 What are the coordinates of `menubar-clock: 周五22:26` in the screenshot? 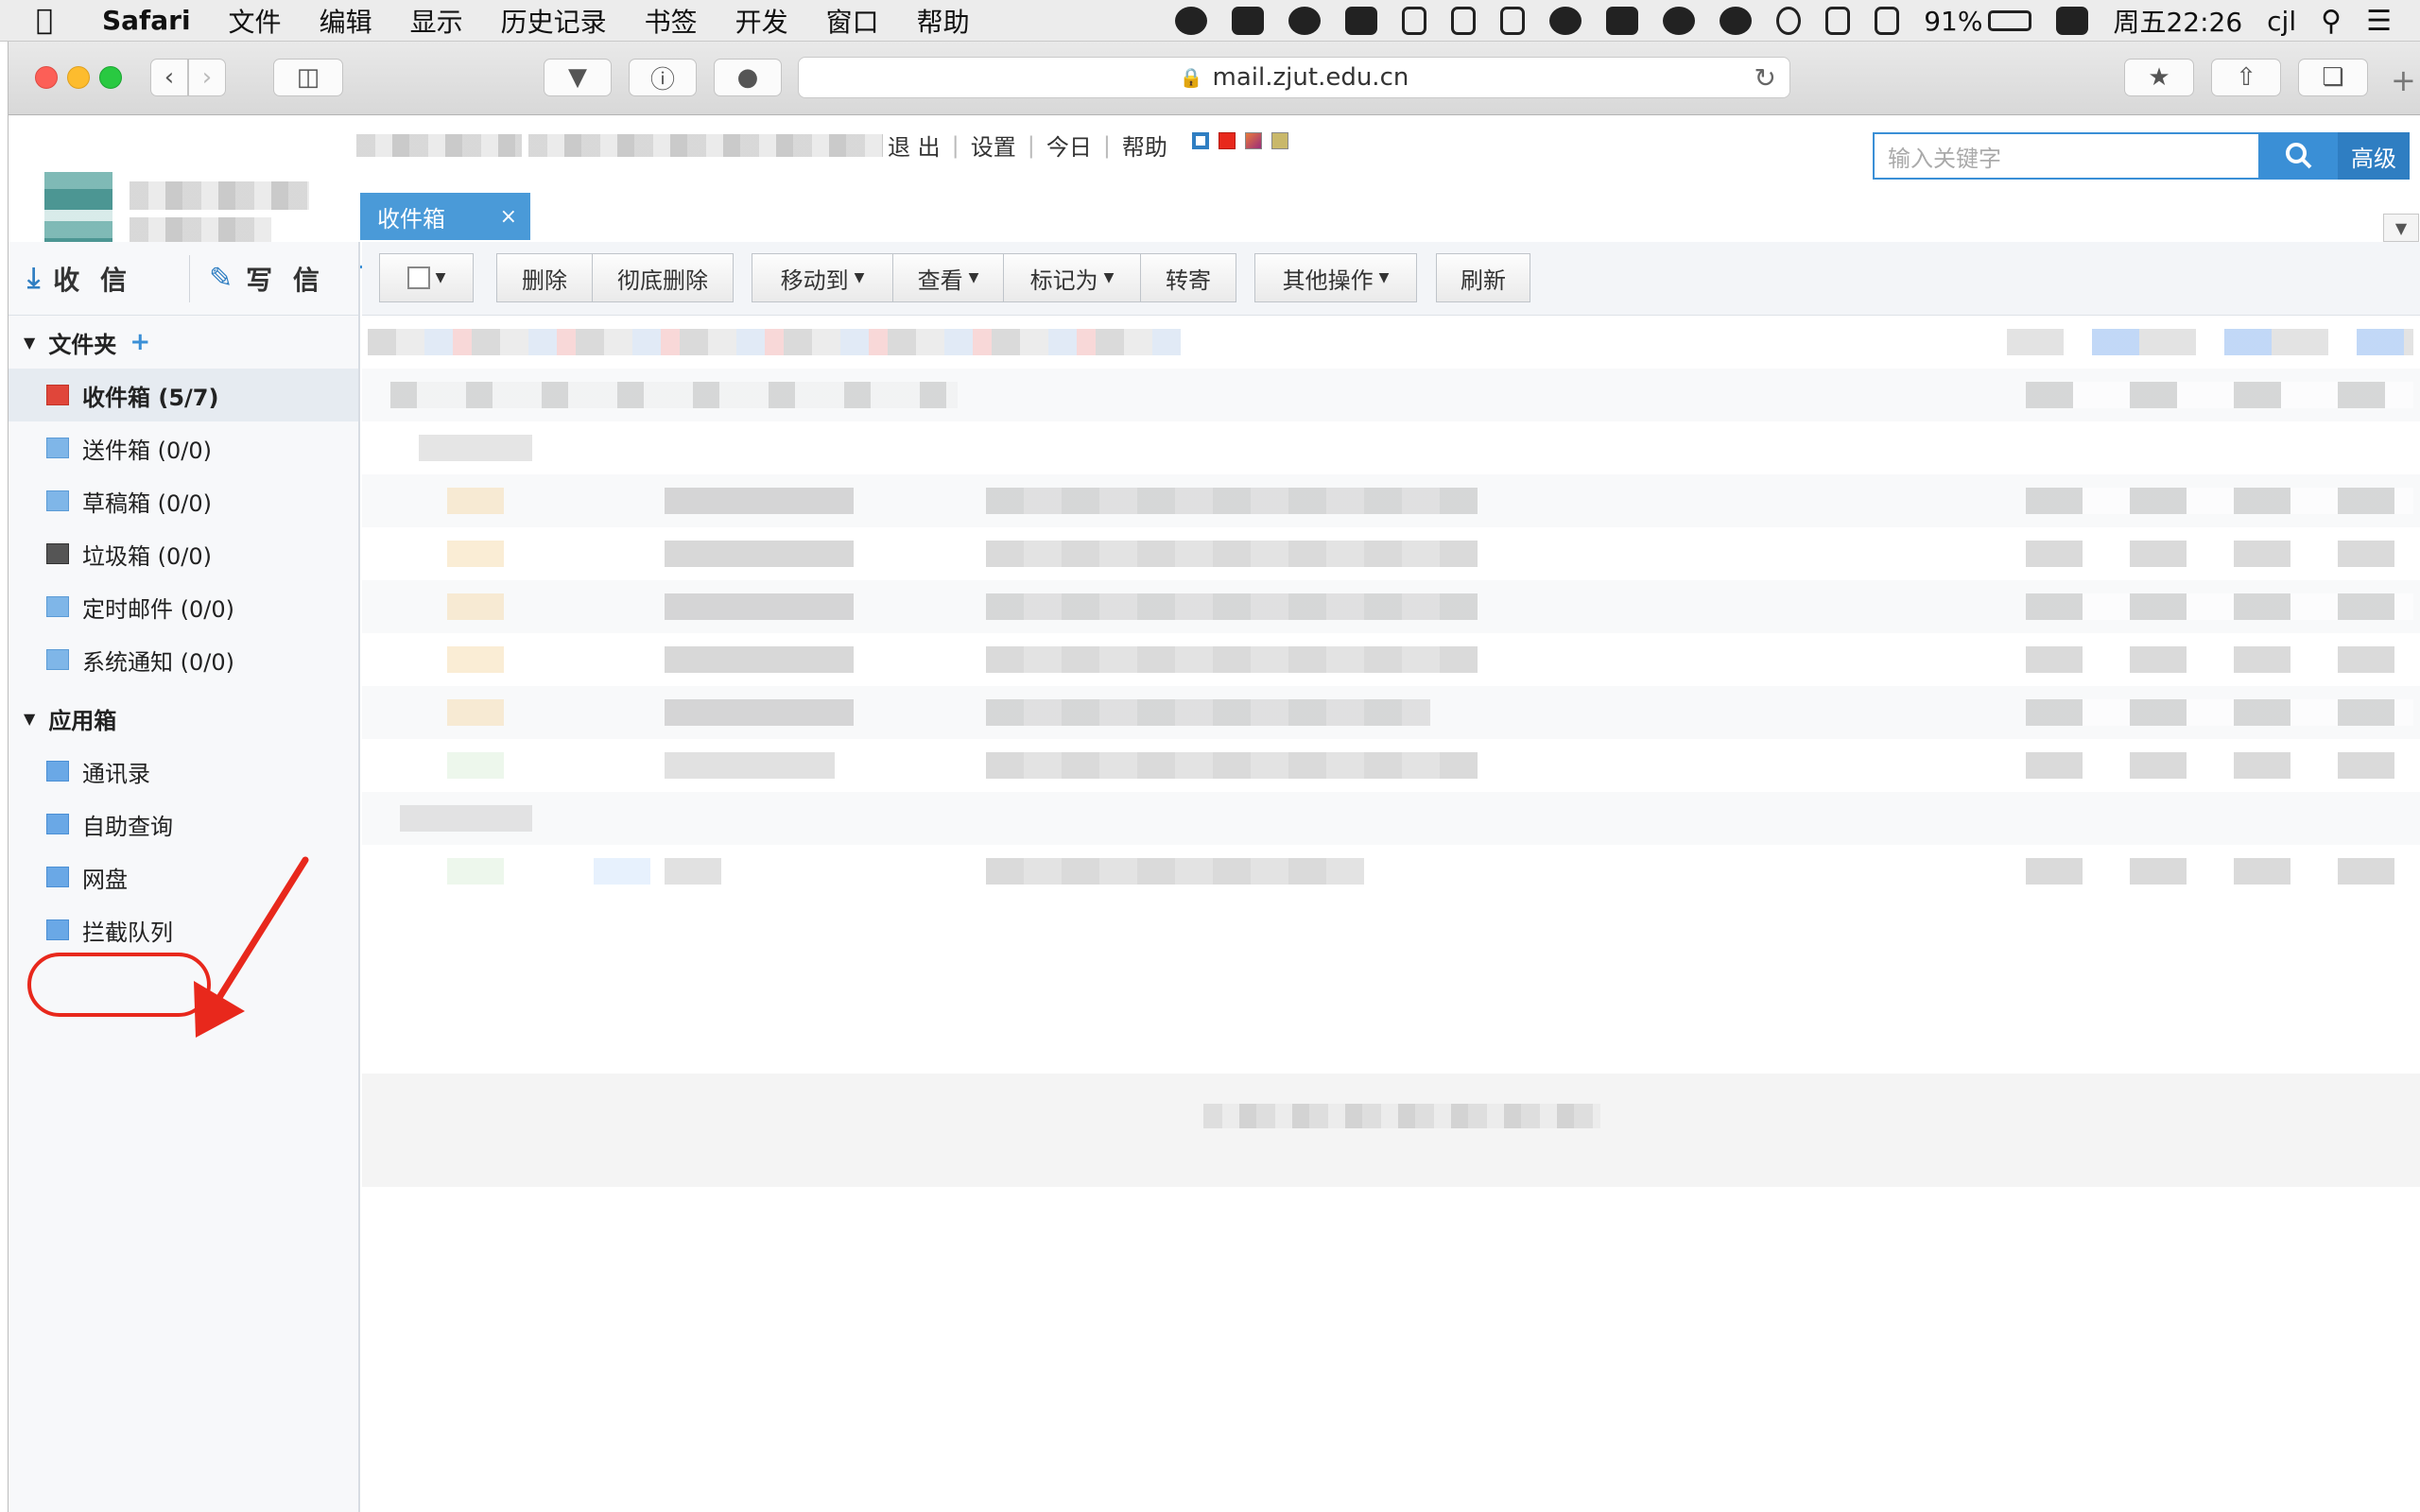 It's located at (2177, 21).